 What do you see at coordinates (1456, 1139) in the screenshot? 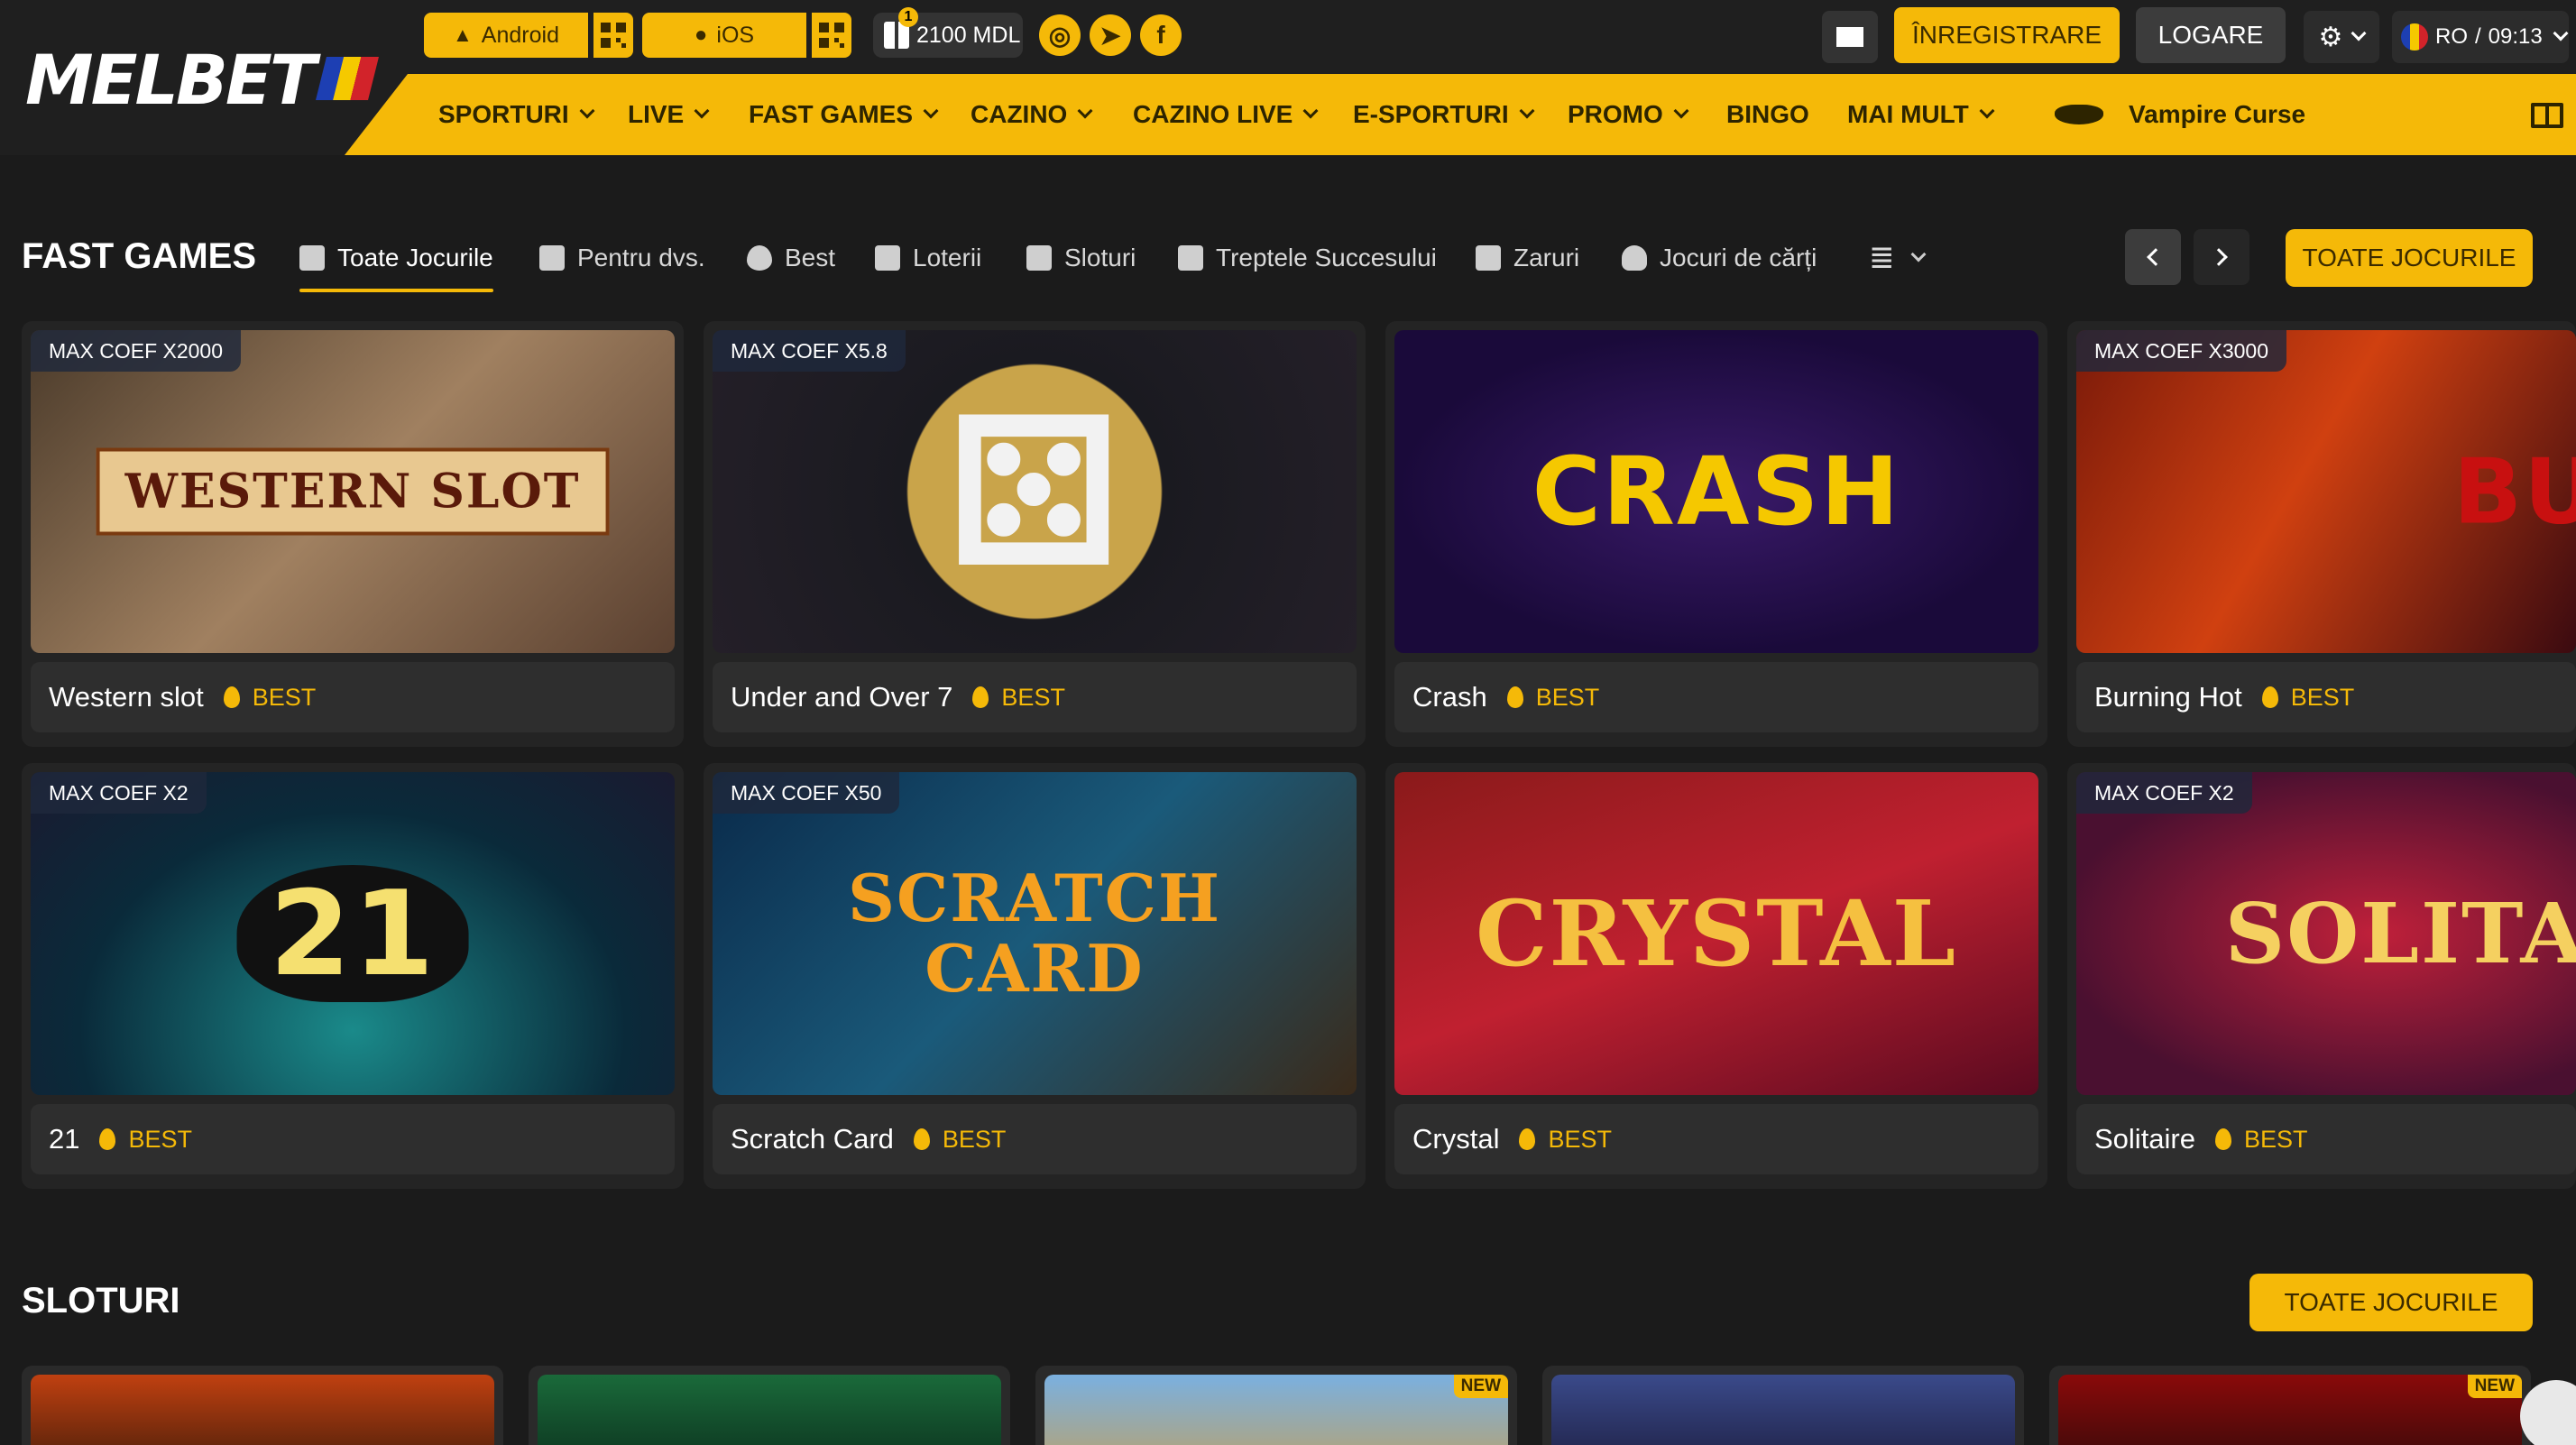
I see `game-name: Crystal` at bounding box center [1456, 1139].